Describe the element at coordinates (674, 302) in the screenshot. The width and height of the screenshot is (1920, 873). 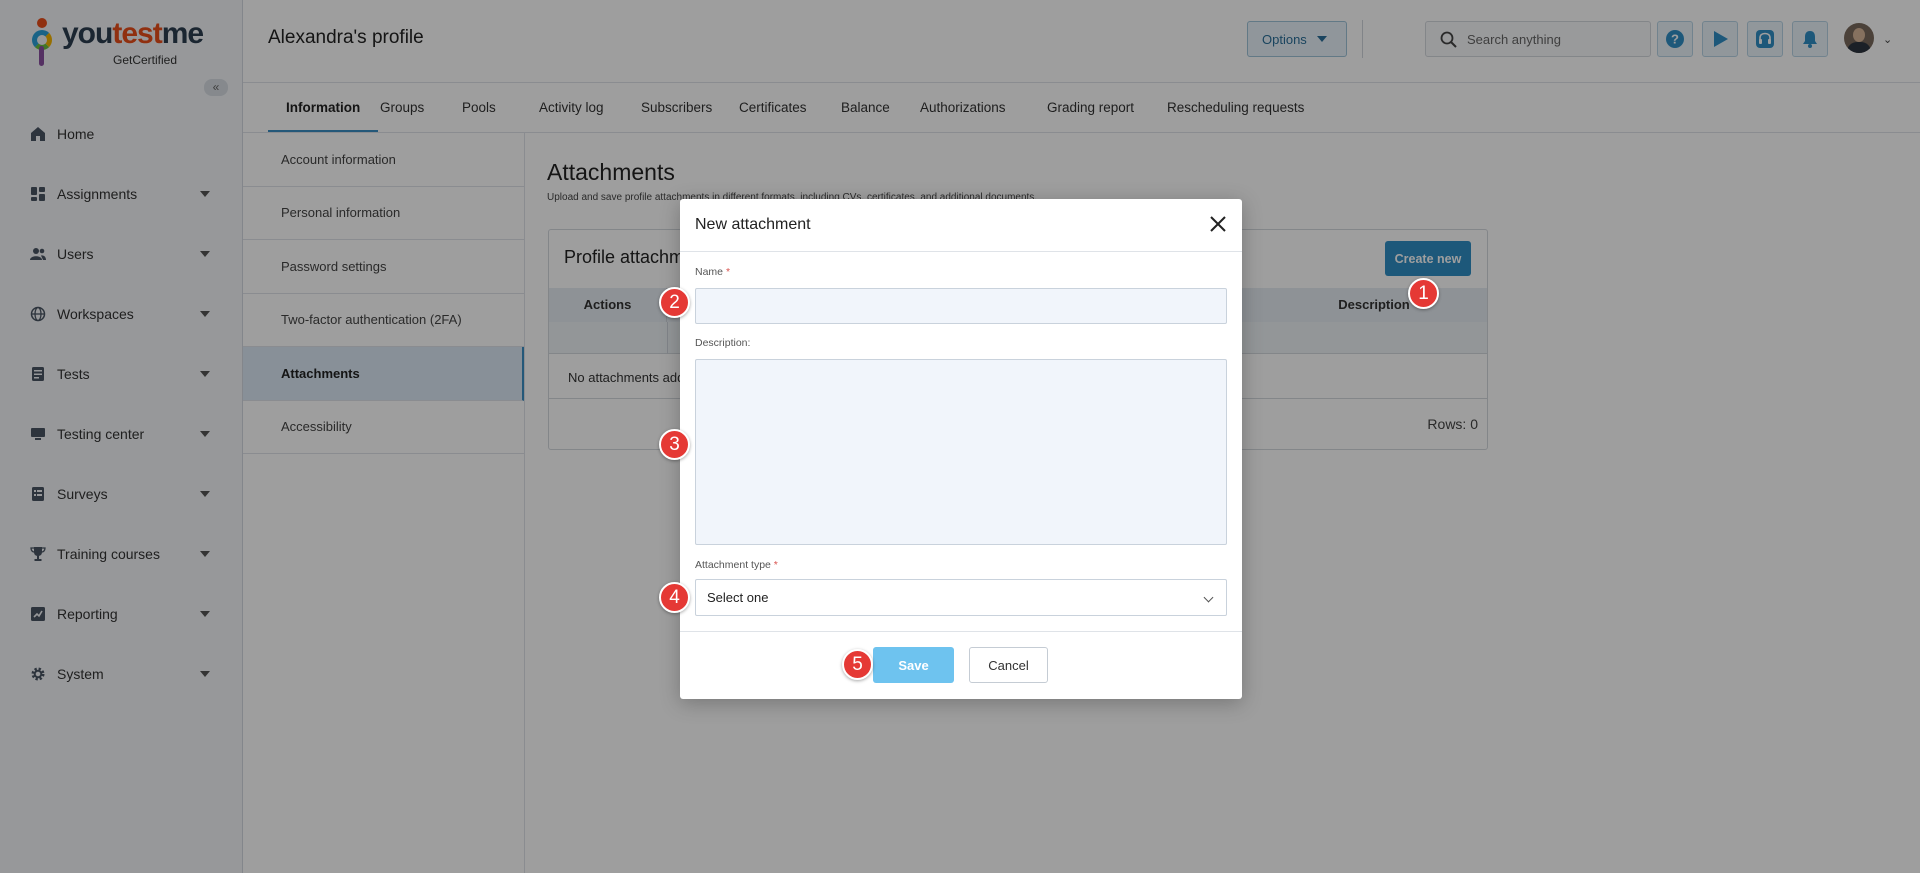
I see `step-badge-2: 2` at that location.